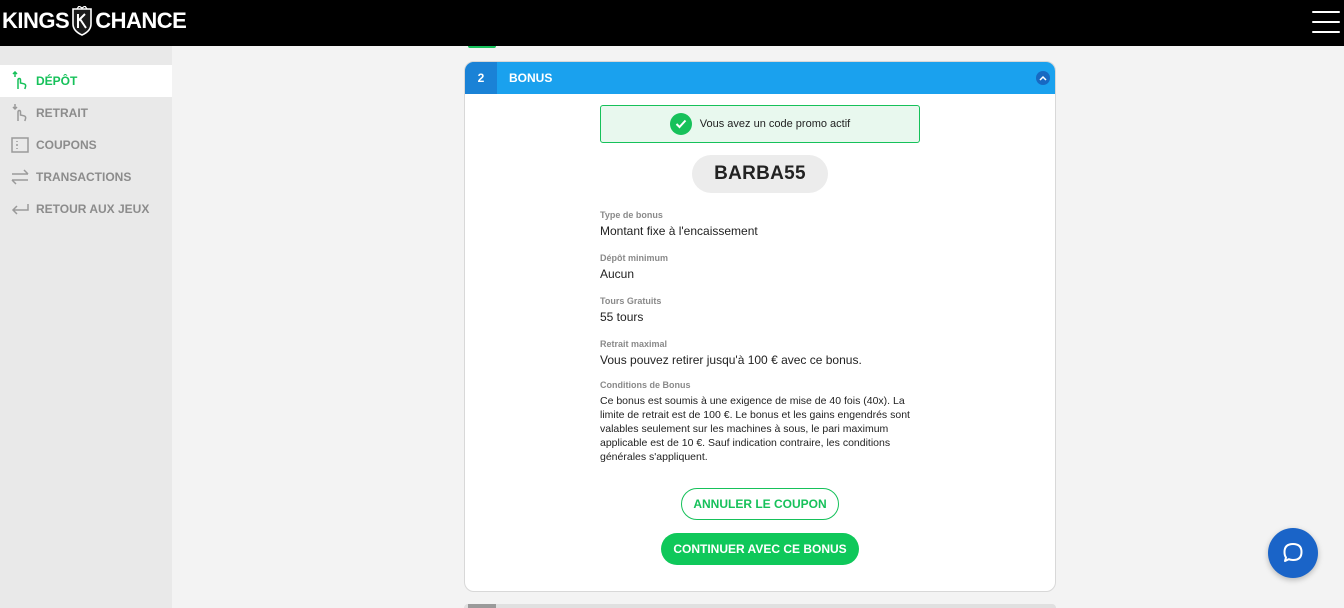 Image resolution: width=1344 pixels, height=608 pixels. I want to click on field-label-conditions: Conditions de Bonus, so click(645, 385).